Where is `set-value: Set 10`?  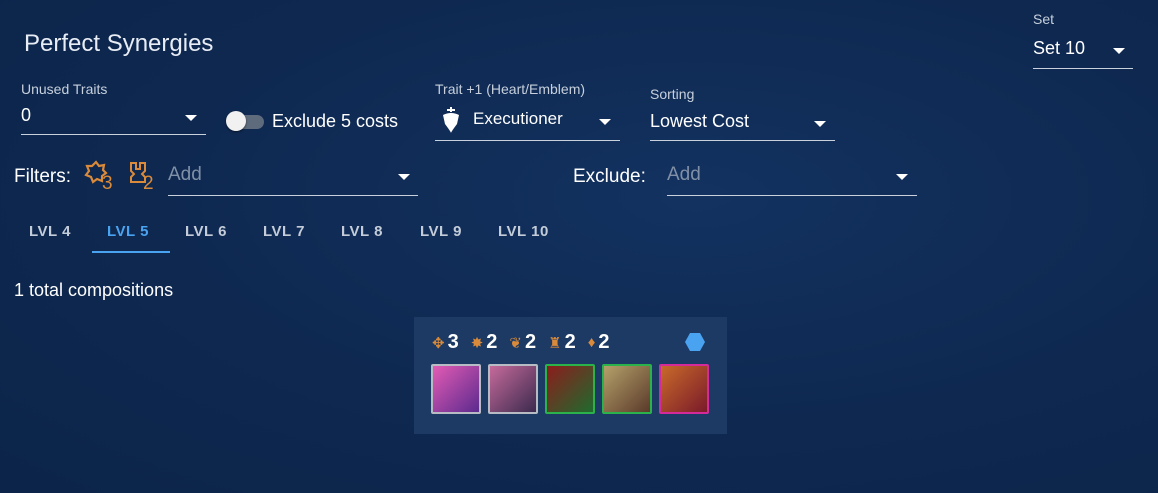 set-value: Set 10 is located at coordinates (1059, 48).